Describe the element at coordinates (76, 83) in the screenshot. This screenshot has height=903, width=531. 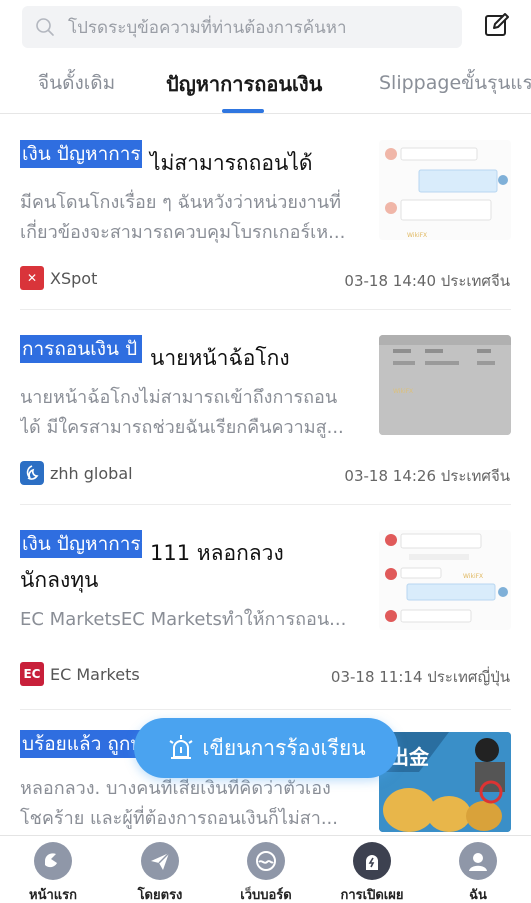
I see `tab-traditional-chinese: จีนดั้งเดิม` at that location.